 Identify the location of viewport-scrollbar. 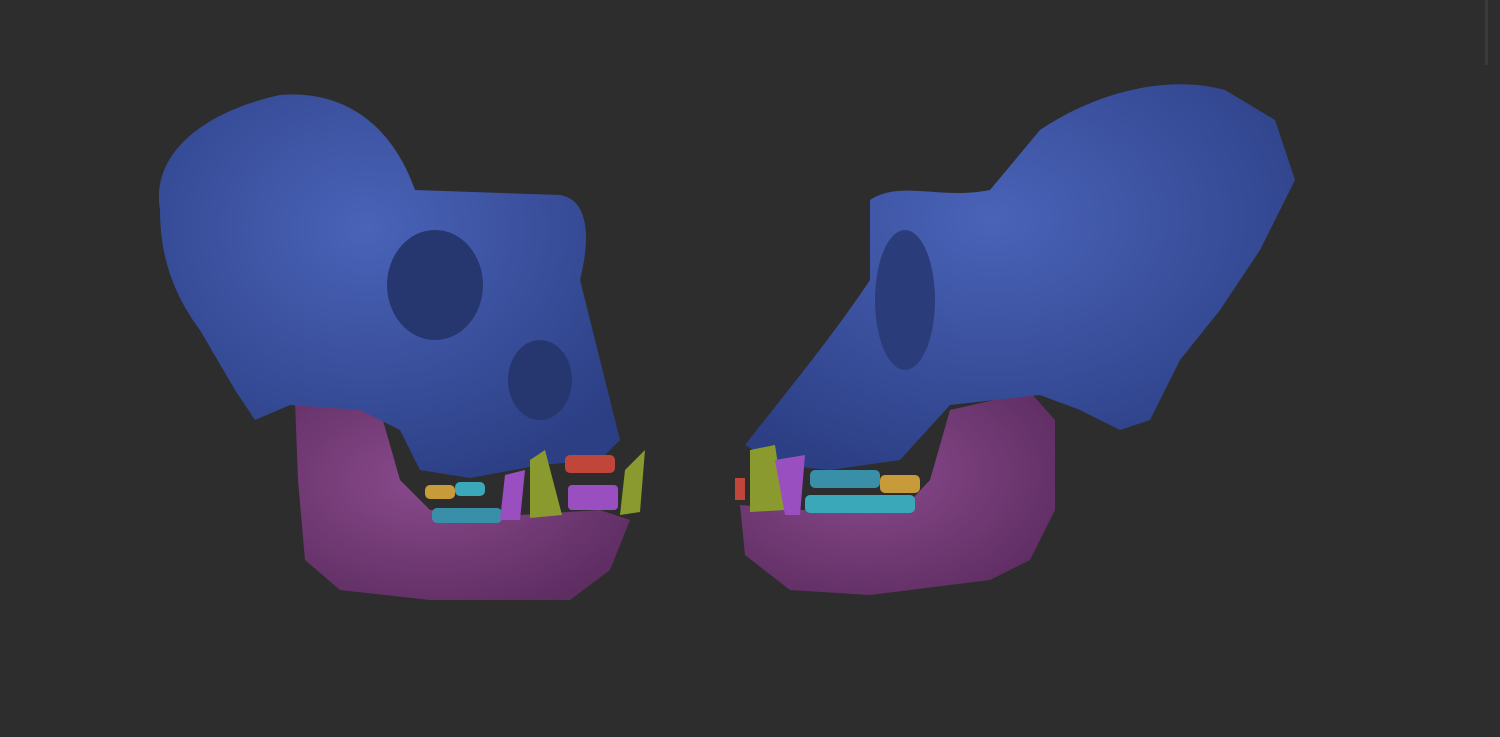
(1486, 32).